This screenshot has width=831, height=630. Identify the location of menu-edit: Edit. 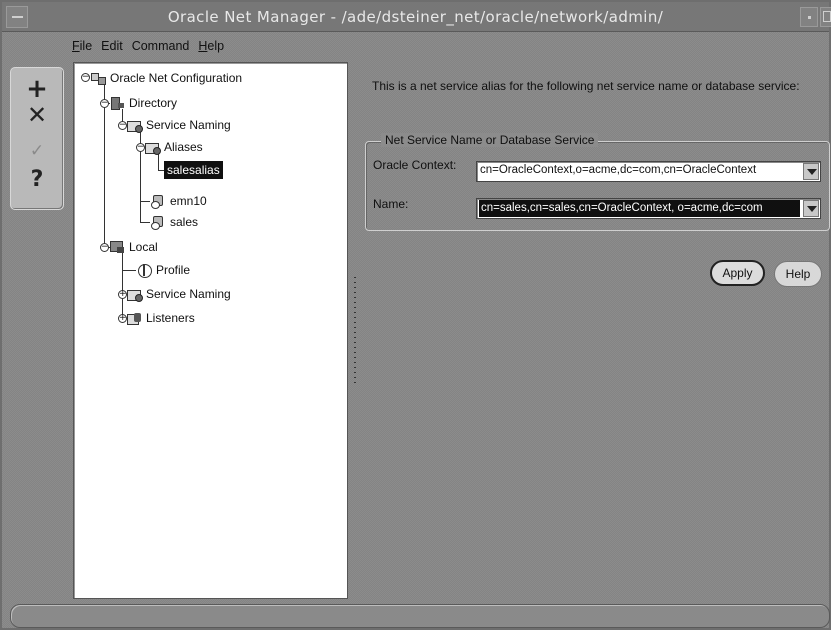
(112, 48).